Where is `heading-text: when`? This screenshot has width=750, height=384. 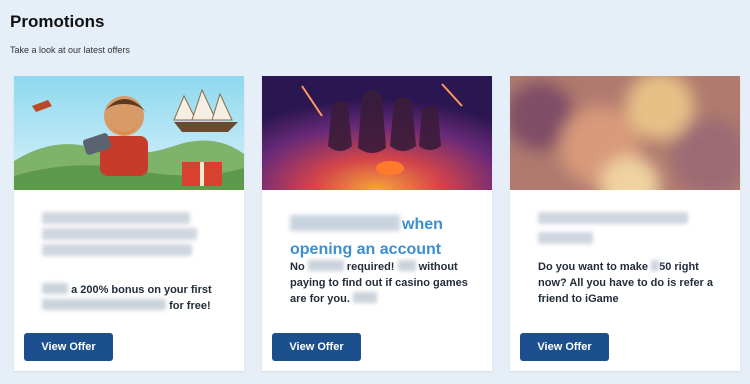 heading-text: when is located at coordinates (422, 224).